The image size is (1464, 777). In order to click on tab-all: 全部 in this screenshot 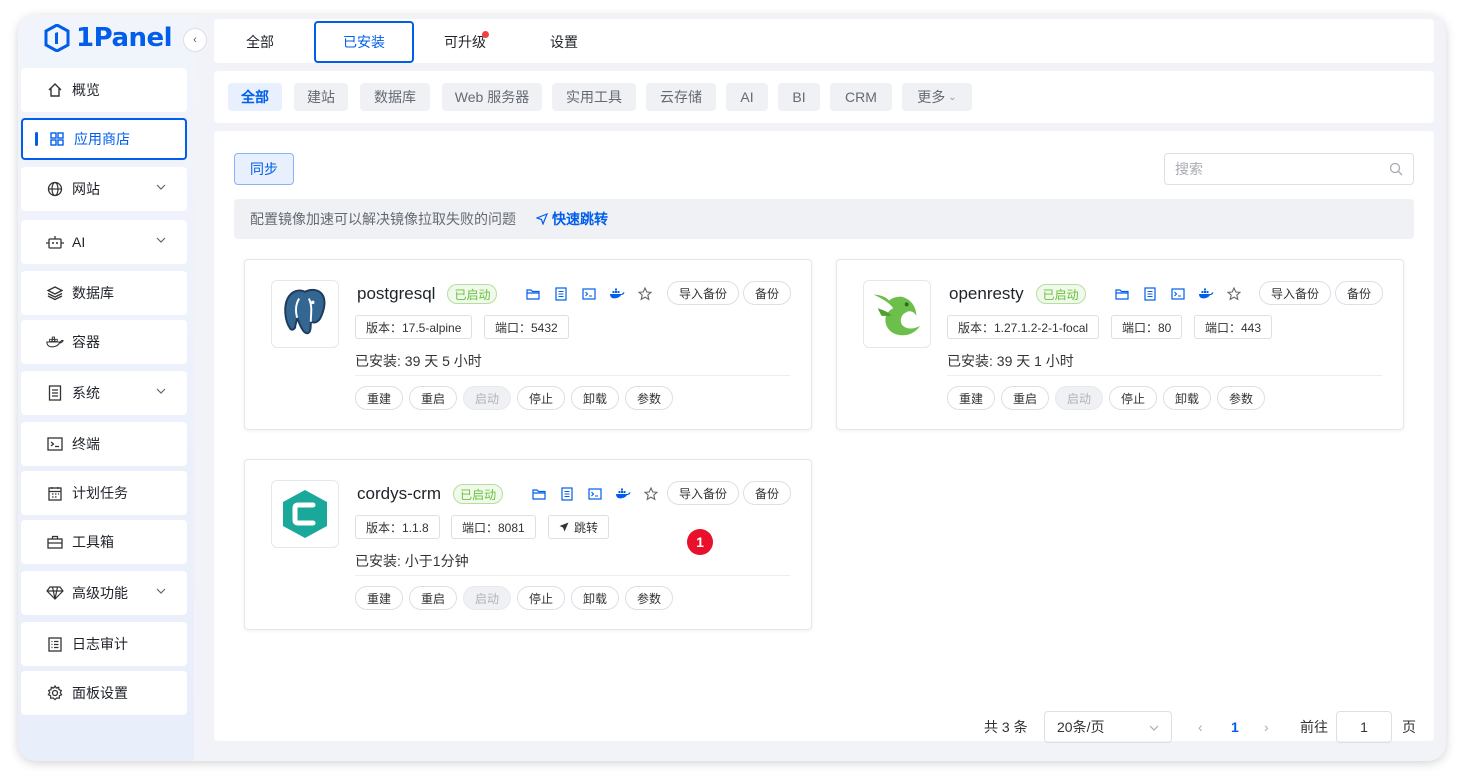, I will do `click(260, 42)`.